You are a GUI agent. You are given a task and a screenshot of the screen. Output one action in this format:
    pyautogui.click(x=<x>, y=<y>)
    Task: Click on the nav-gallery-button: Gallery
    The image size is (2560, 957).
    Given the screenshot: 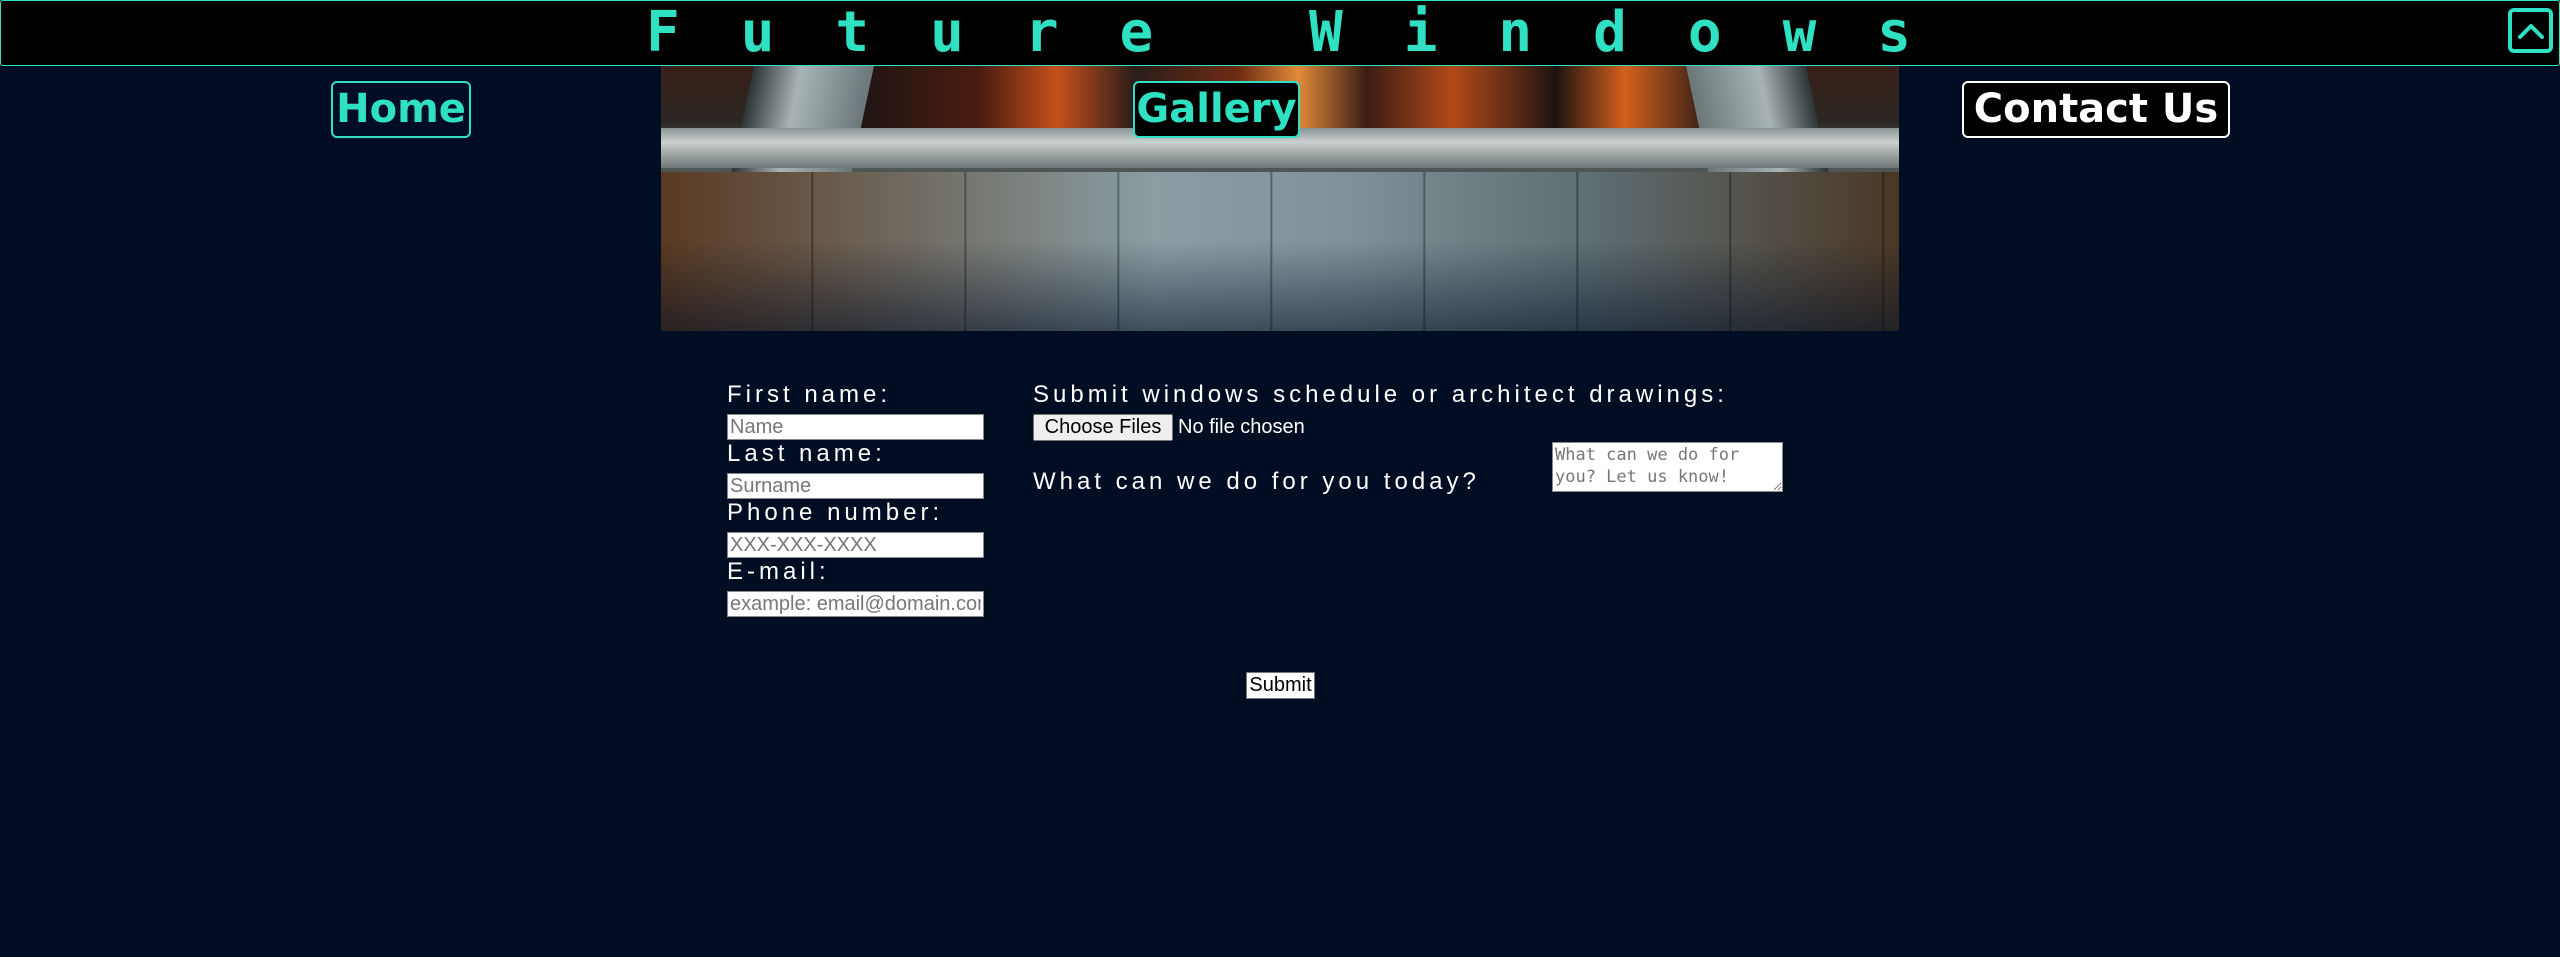 What is the action you would take?
    pyautogui.click(x=1216, y=109)
    